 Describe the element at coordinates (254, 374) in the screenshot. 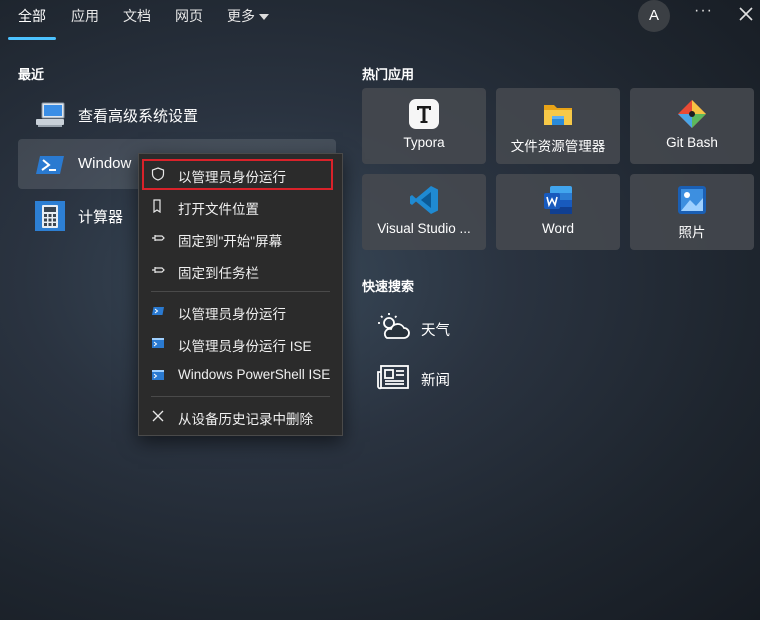

I see `menu-item-label: Windows PowerShell ISE` at that location.